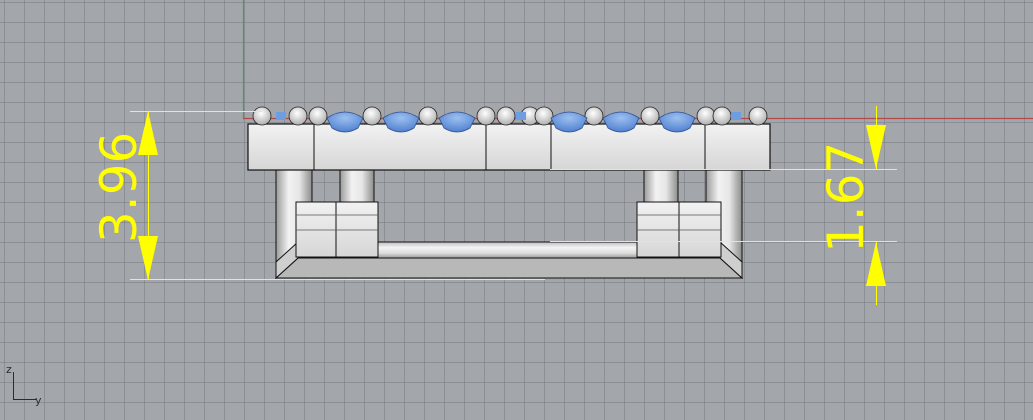  I want to click on dimension-lower-height-value: 1.67, so click(846, 197).